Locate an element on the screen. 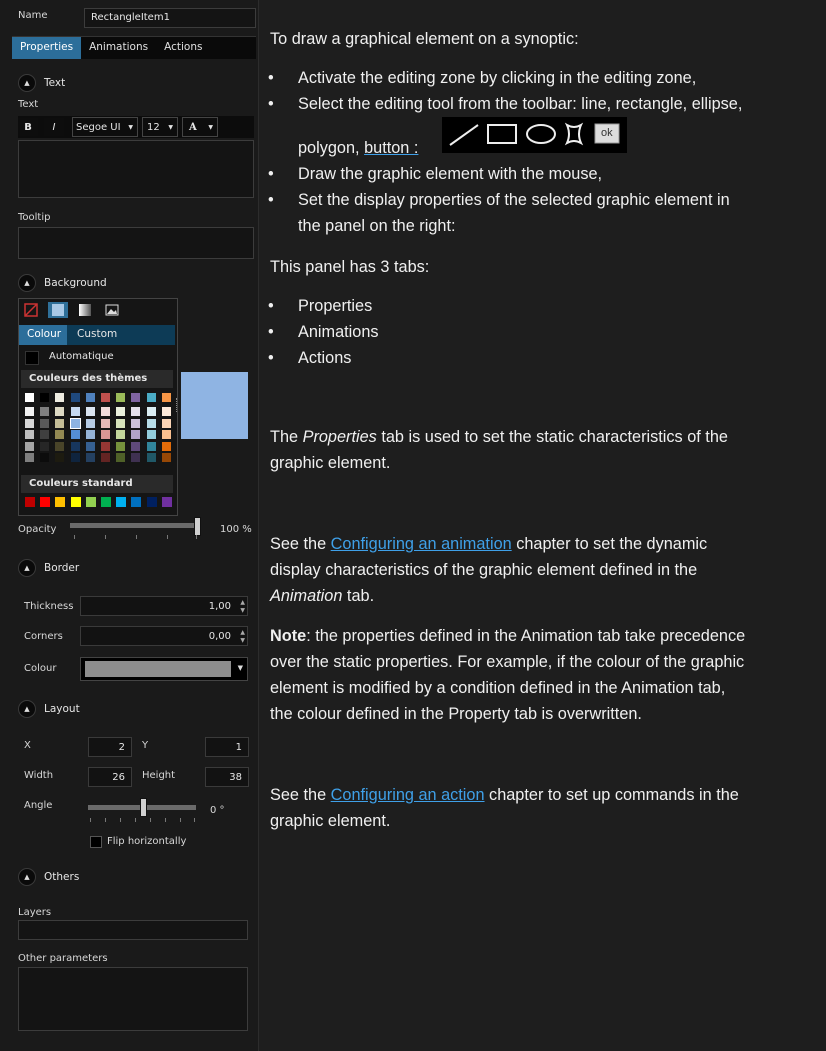 This screenshot has height=1051, width=826. y-input: 1 is located at coordinates (227, 747).